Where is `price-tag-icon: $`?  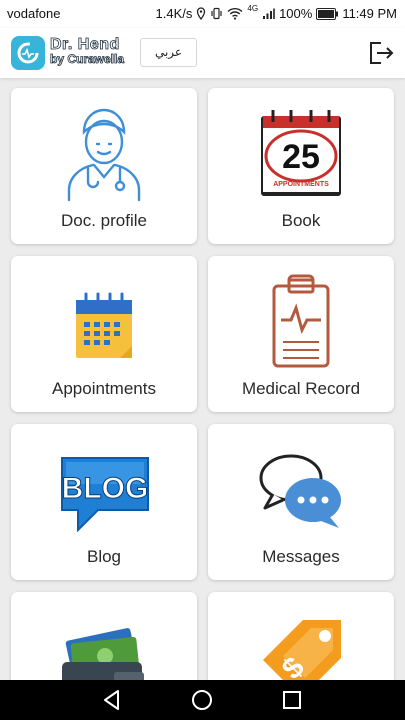
price-tag-icon: $ is located at coordinates (302, 650).